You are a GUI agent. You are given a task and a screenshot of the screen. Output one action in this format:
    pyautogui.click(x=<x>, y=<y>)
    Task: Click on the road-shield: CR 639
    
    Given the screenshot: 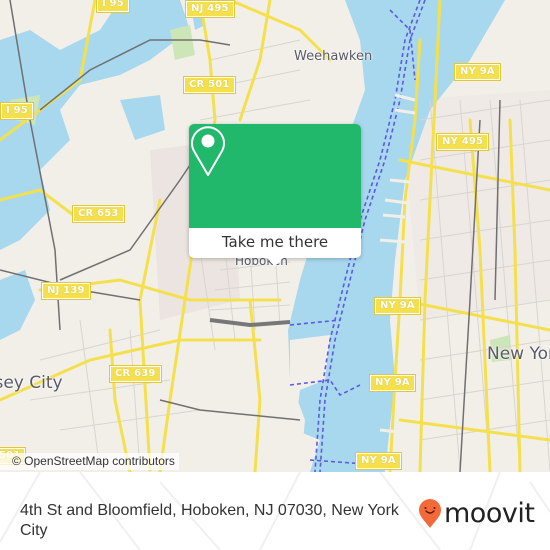 What is the action you would take?
    pyautogui.click(x=135, y=374)
    